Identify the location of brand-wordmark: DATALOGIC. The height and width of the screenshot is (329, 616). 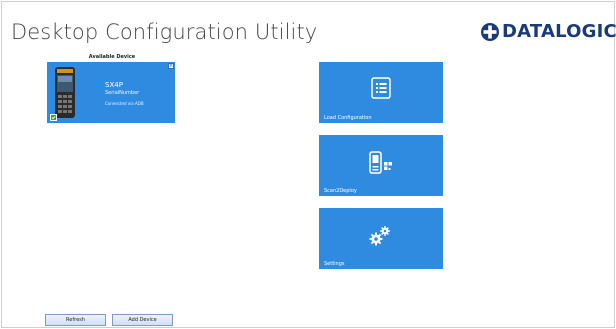
(559, 31).